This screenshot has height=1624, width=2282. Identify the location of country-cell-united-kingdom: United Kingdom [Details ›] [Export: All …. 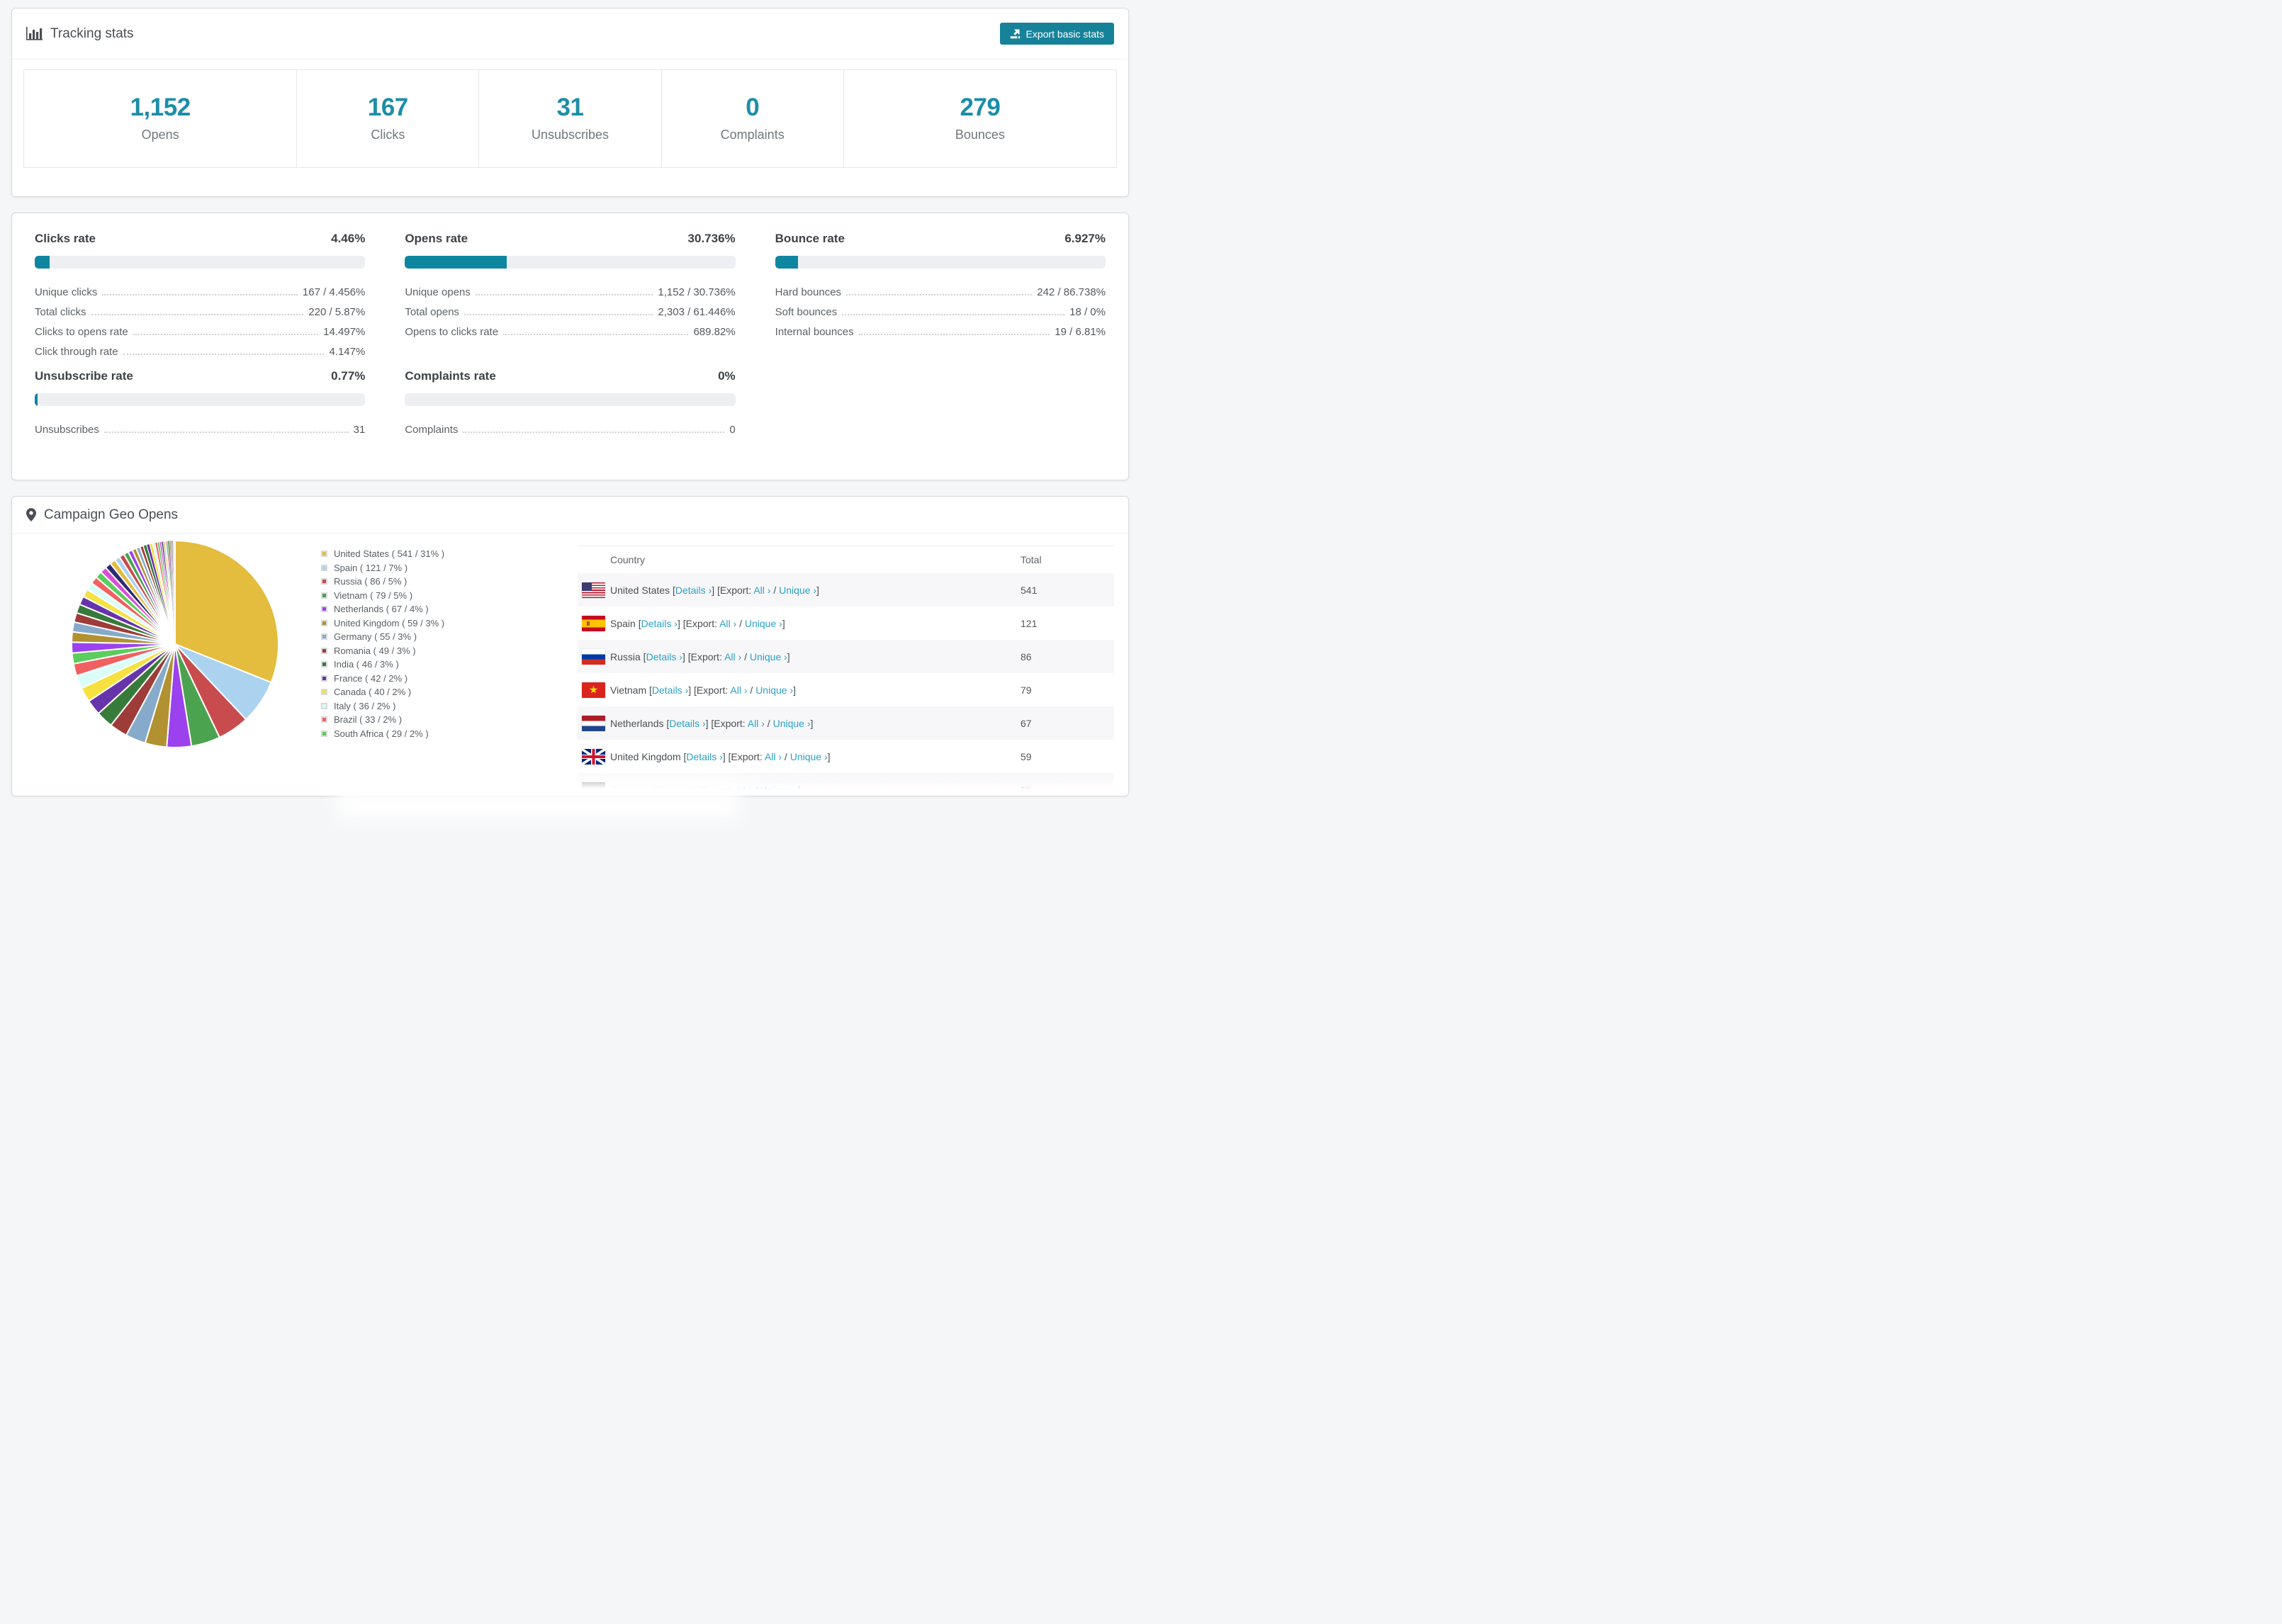
(721, 756).